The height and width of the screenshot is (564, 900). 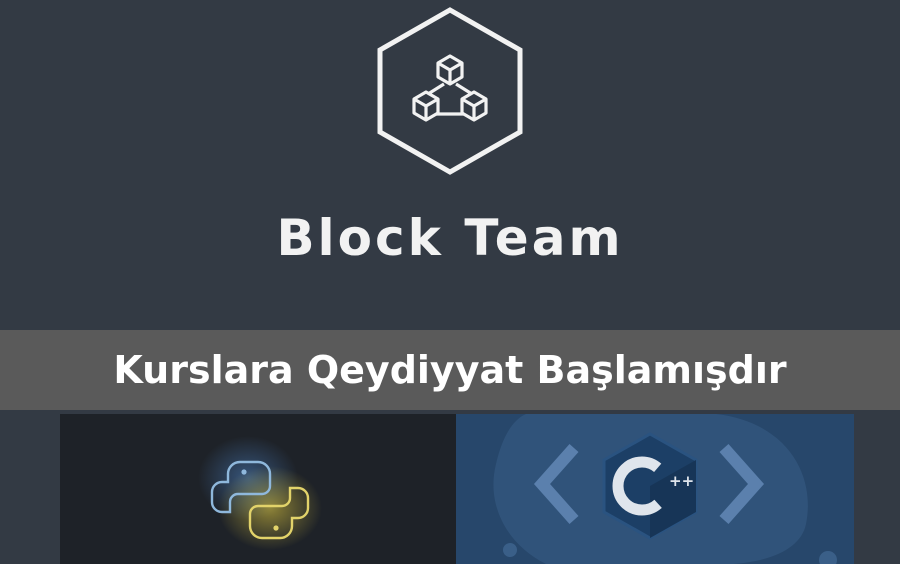 I want to click on brand-name: Block Team, so click(x=450, y=238).